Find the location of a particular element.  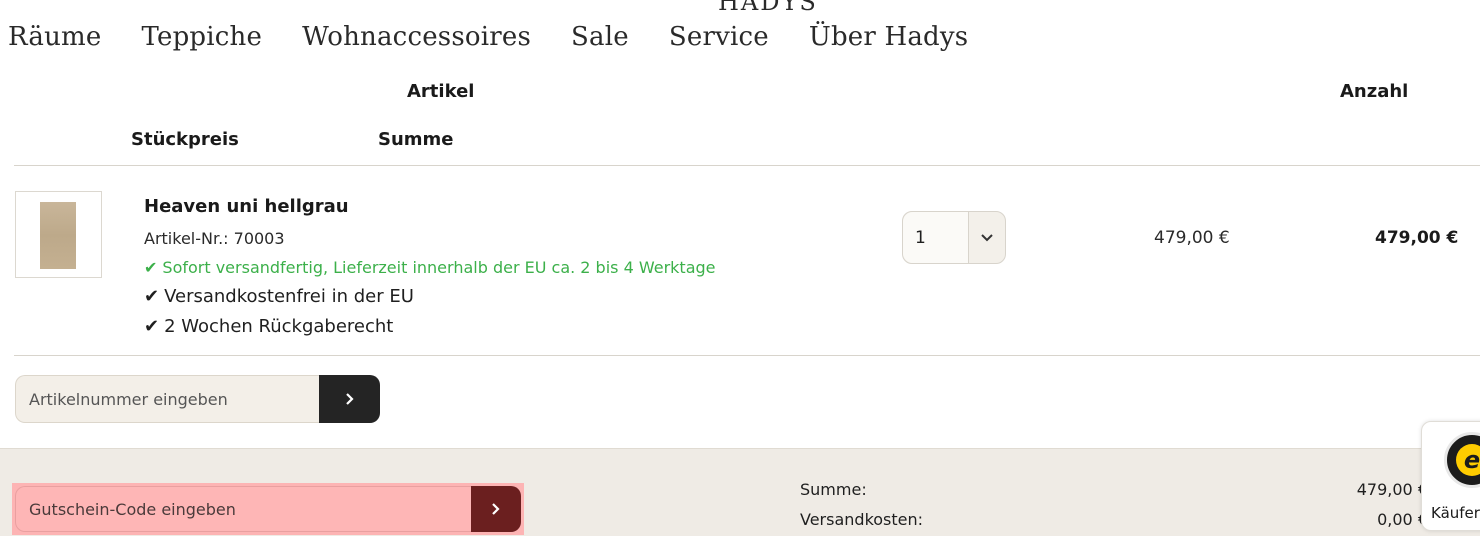

feature-return-policy-text: 2 Wochen Rückgaberecht is located at coordinates (279, 326).